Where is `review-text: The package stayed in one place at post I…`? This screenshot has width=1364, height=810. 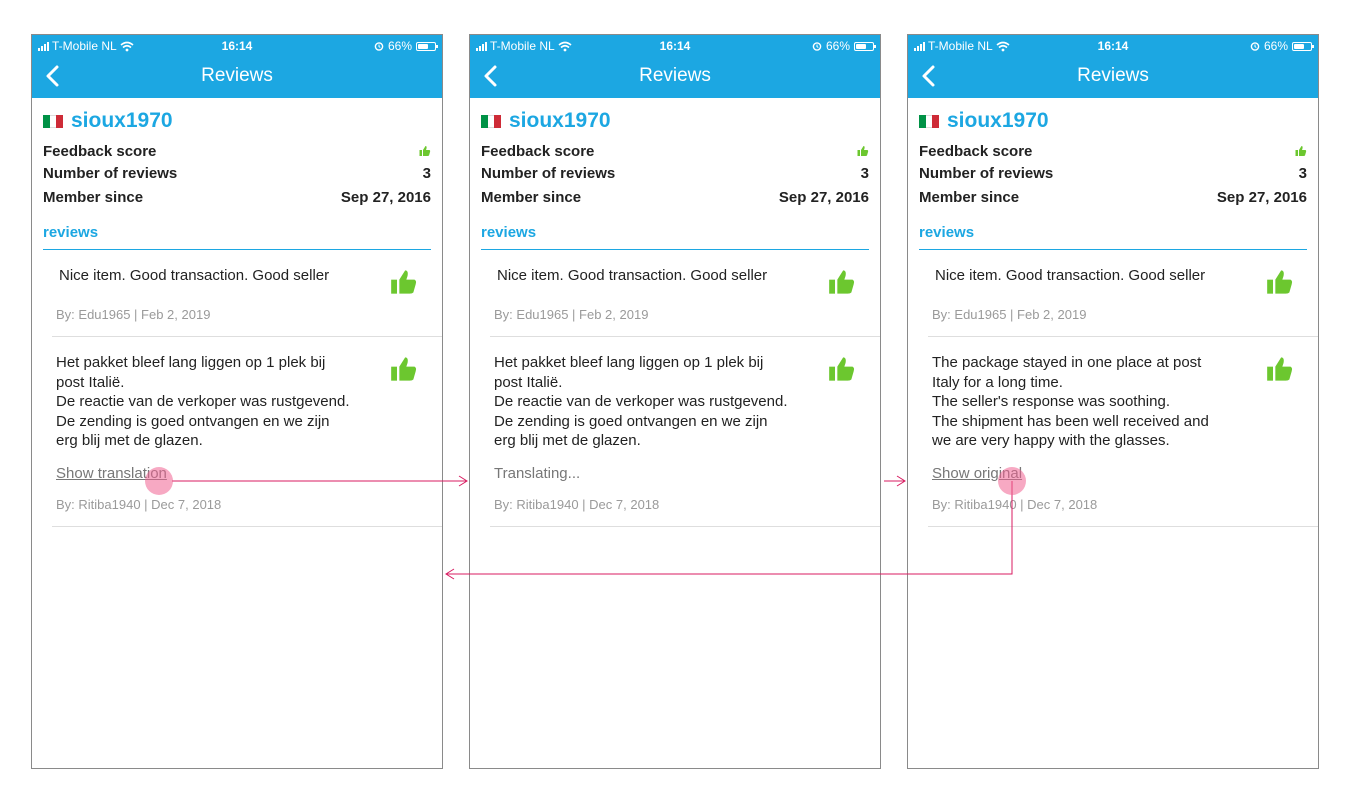 review-text: The package stayed in one place at post I… is located at coordinates (1092, 402).